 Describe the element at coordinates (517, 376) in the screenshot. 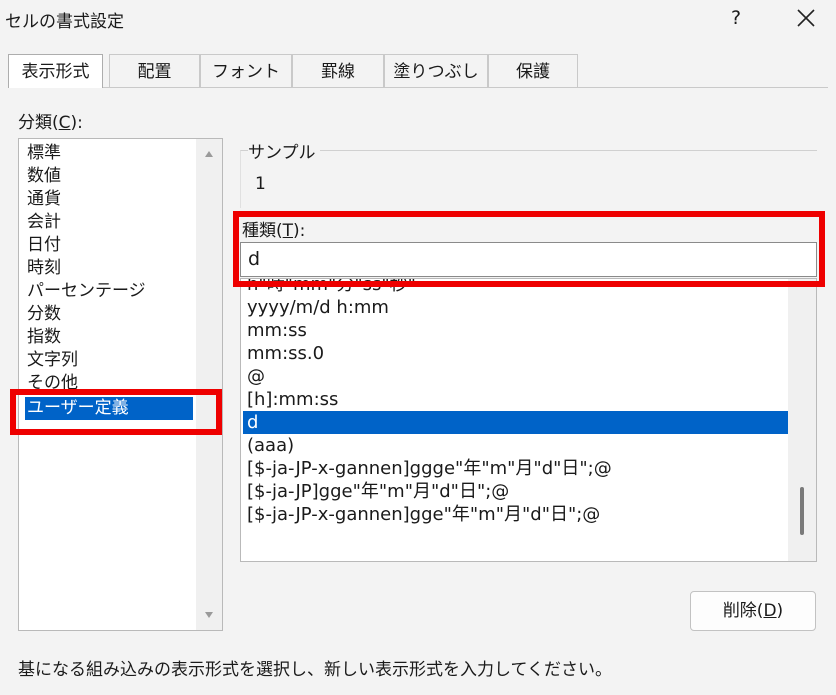

I see `format-item: @` at that location.